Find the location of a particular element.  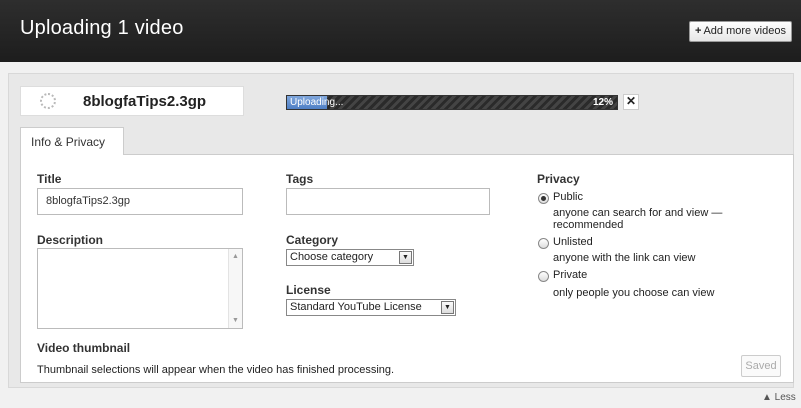

privacy-public-title: Public is located at coordinates (568, 197).